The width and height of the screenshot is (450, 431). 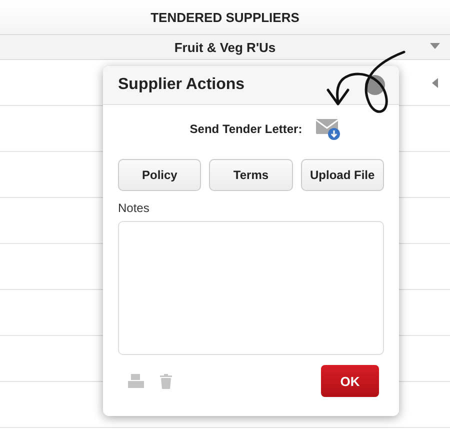 I want to click on action-button: Terms, so click(x=251, y=175).